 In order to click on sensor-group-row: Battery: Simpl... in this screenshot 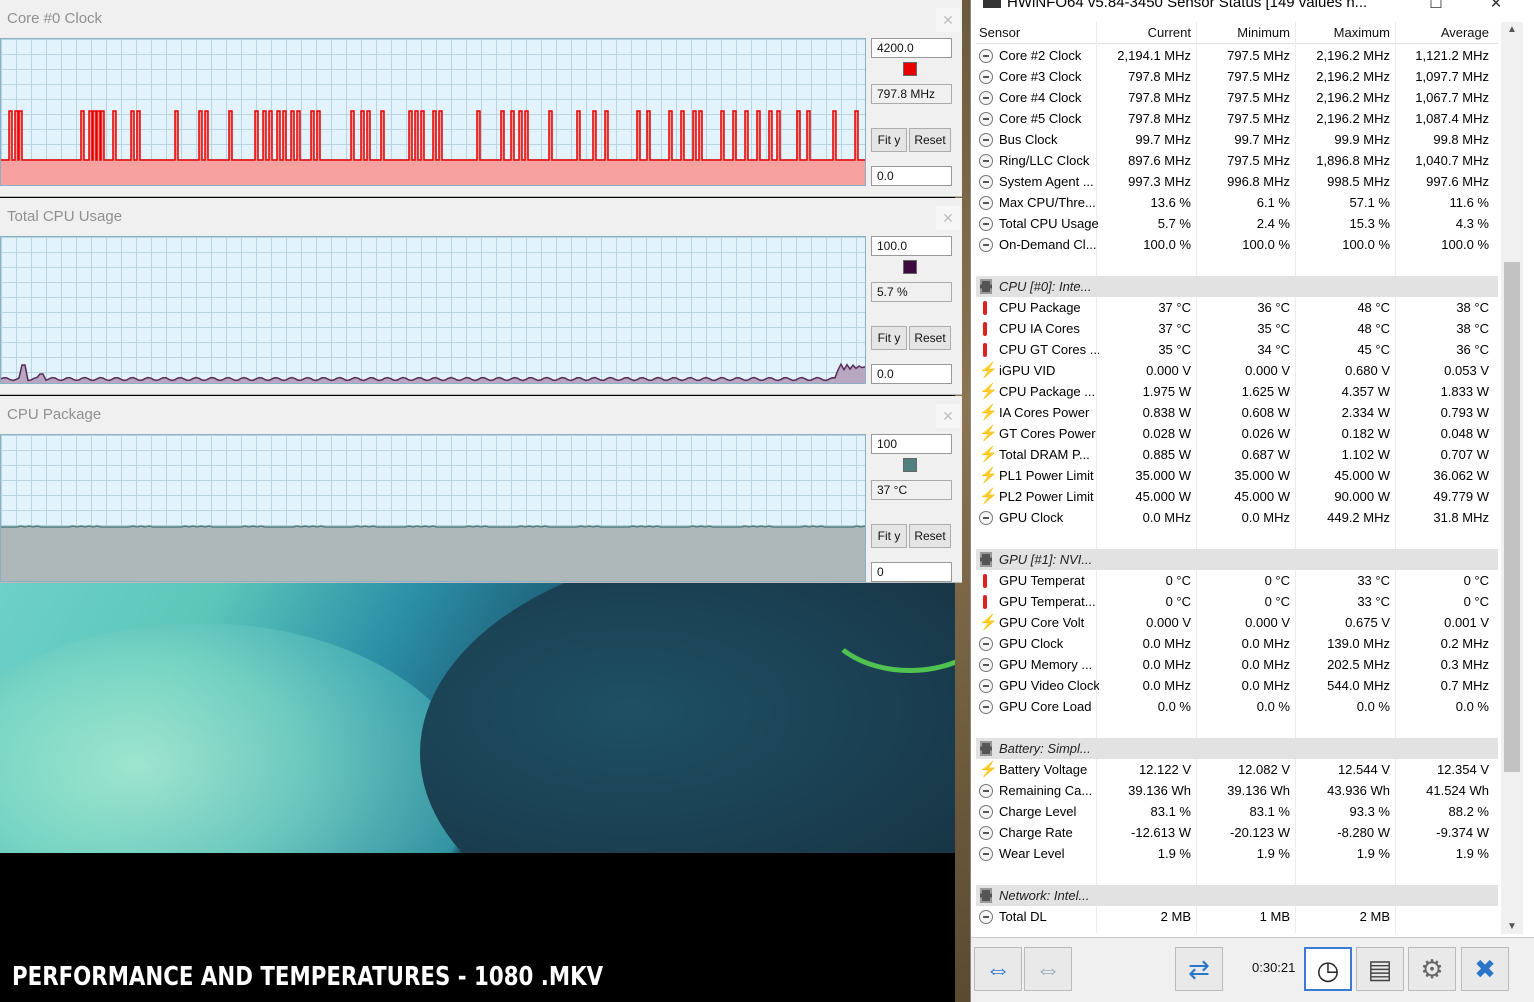, I will do `click(1237, 748)`.